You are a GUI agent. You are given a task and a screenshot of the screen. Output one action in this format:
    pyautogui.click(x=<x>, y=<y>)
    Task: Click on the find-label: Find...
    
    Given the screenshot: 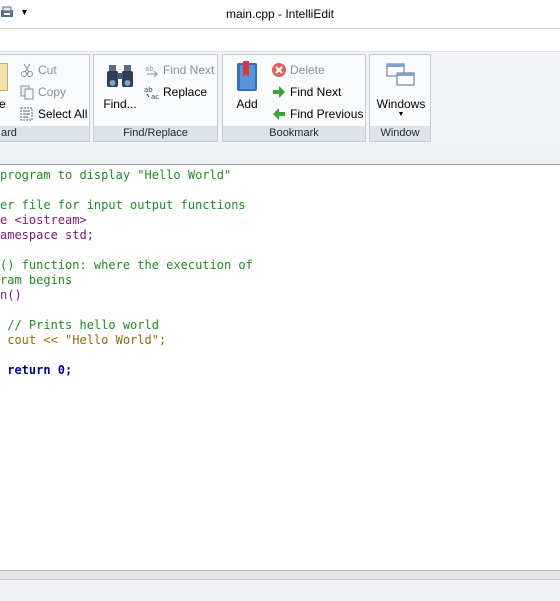 What is the action you would take?
    pyautogui.click(x=120, y=104)
    